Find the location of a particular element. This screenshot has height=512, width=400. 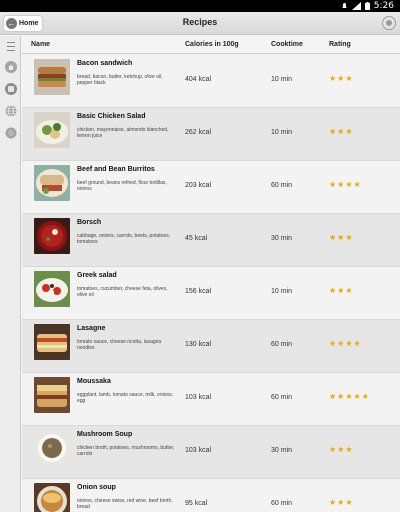

column-header-calories: Calories in 100g is located at coordinates (212, 44).